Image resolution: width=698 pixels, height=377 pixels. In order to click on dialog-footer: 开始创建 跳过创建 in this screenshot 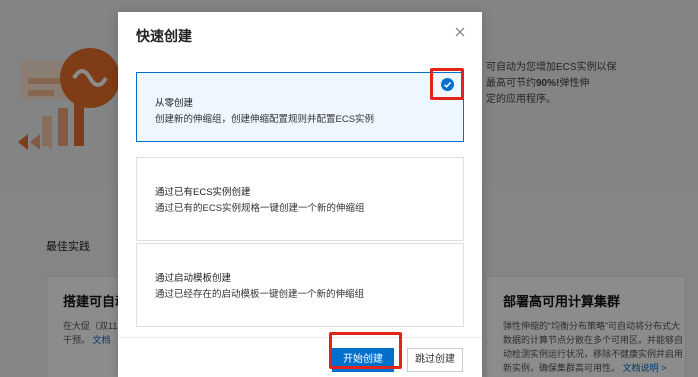, I will do `click(300, 357)`.